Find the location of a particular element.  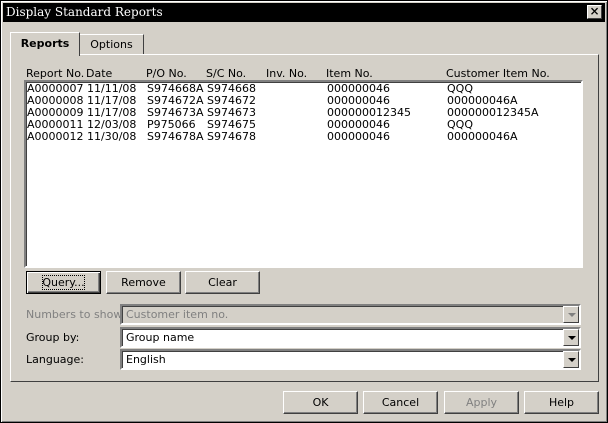

column-header-inv-no: Inv. No. is located at coordinates (287, 73).